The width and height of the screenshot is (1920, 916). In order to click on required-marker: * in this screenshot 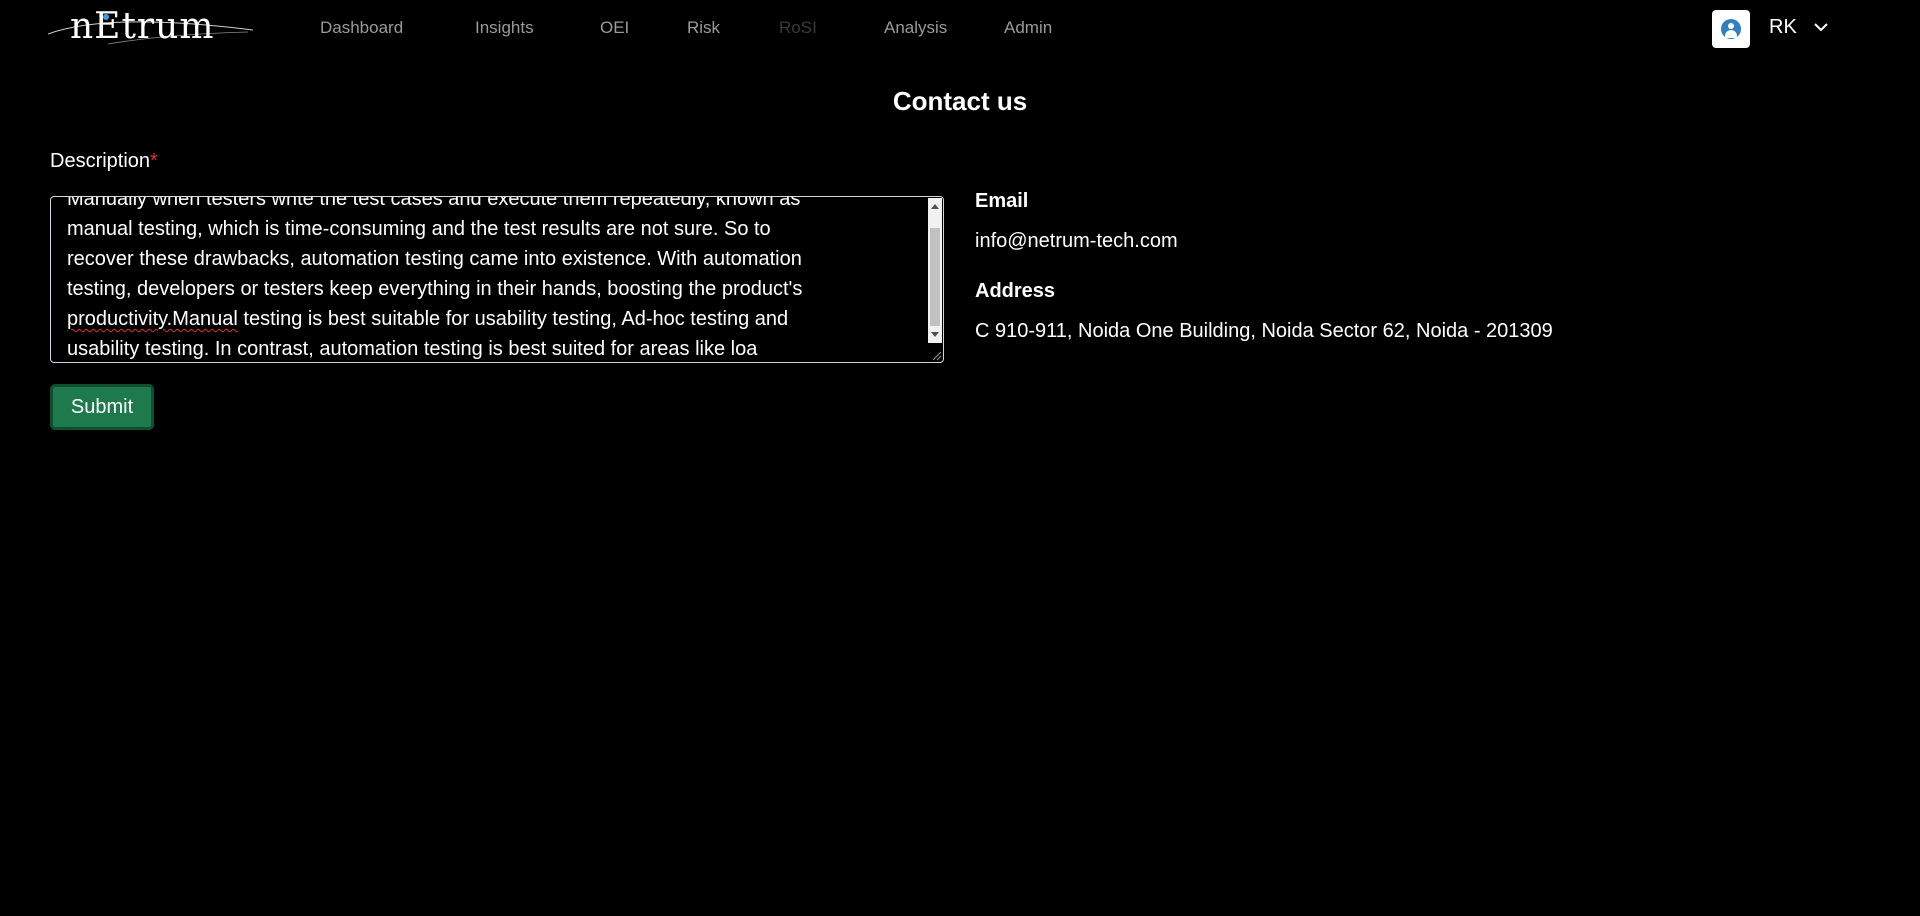, I will do `click(154, 161)`.